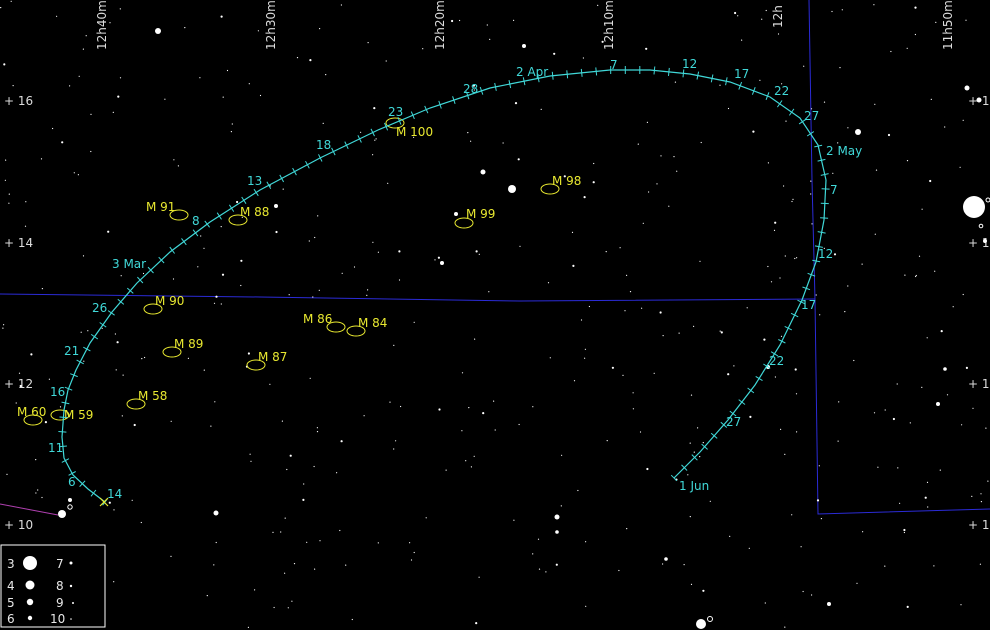  Describe the element at coordinates (470, 89) in the screenshot. I see `date-label: 28` at that location.